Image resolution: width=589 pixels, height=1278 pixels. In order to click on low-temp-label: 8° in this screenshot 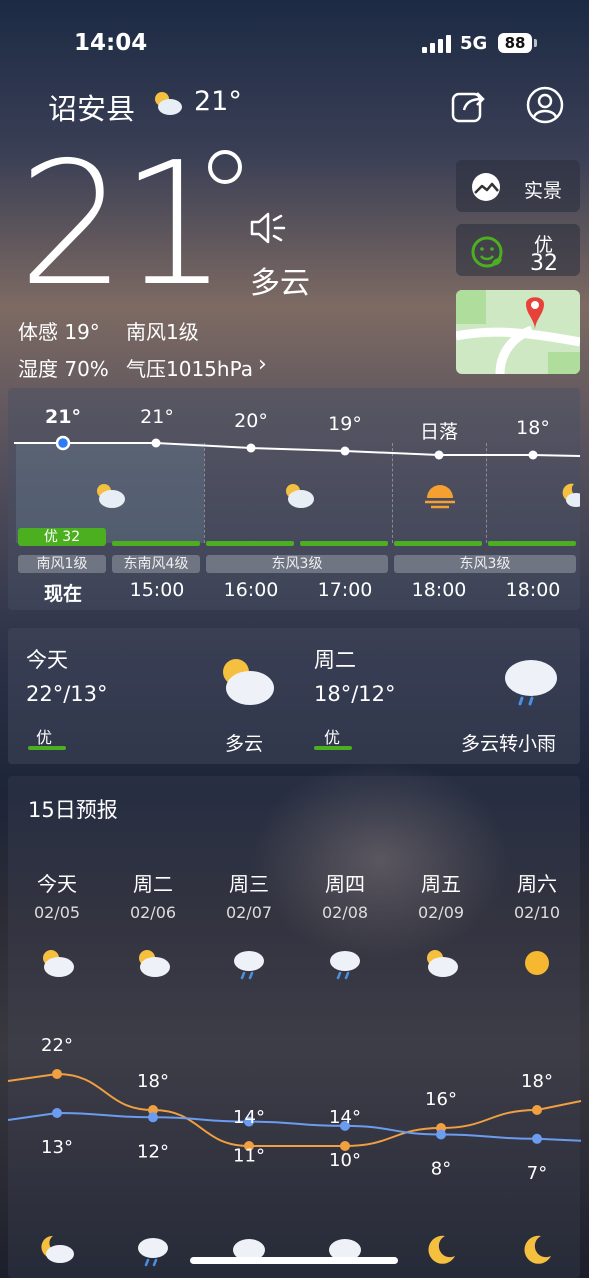, I will do `click(441, 1169)`.